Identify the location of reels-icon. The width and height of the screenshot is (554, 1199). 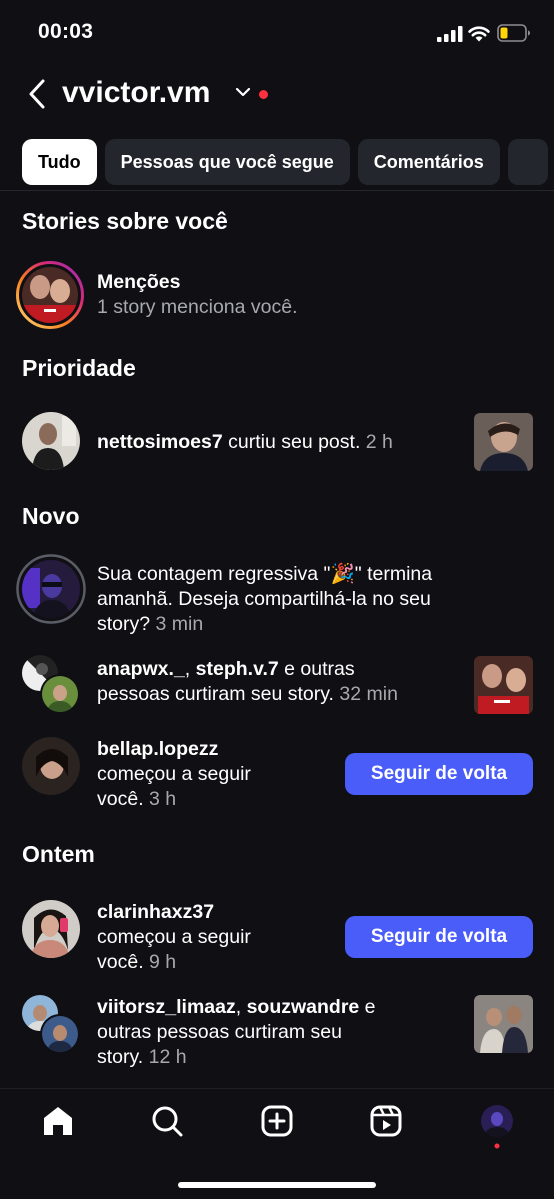
(386, 1121).